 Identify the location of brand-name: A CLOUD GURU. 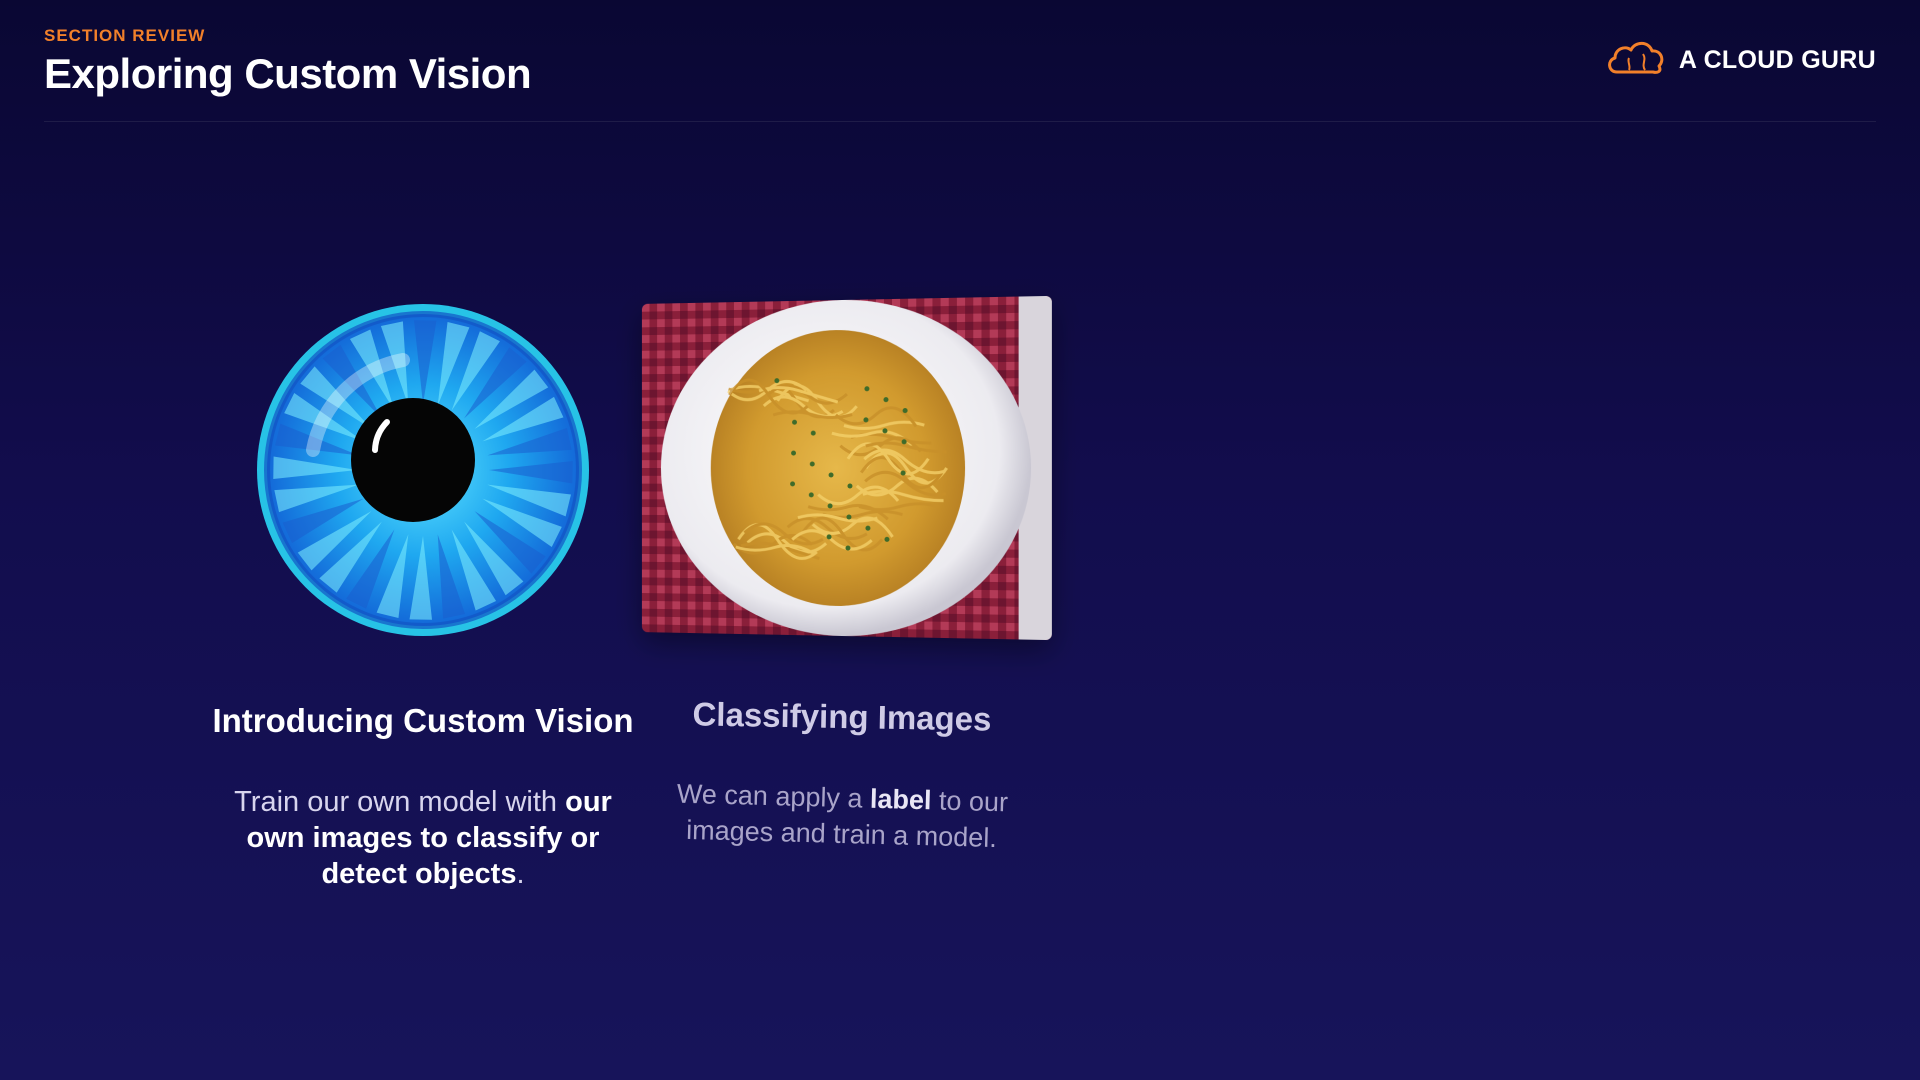
(1777, 60).